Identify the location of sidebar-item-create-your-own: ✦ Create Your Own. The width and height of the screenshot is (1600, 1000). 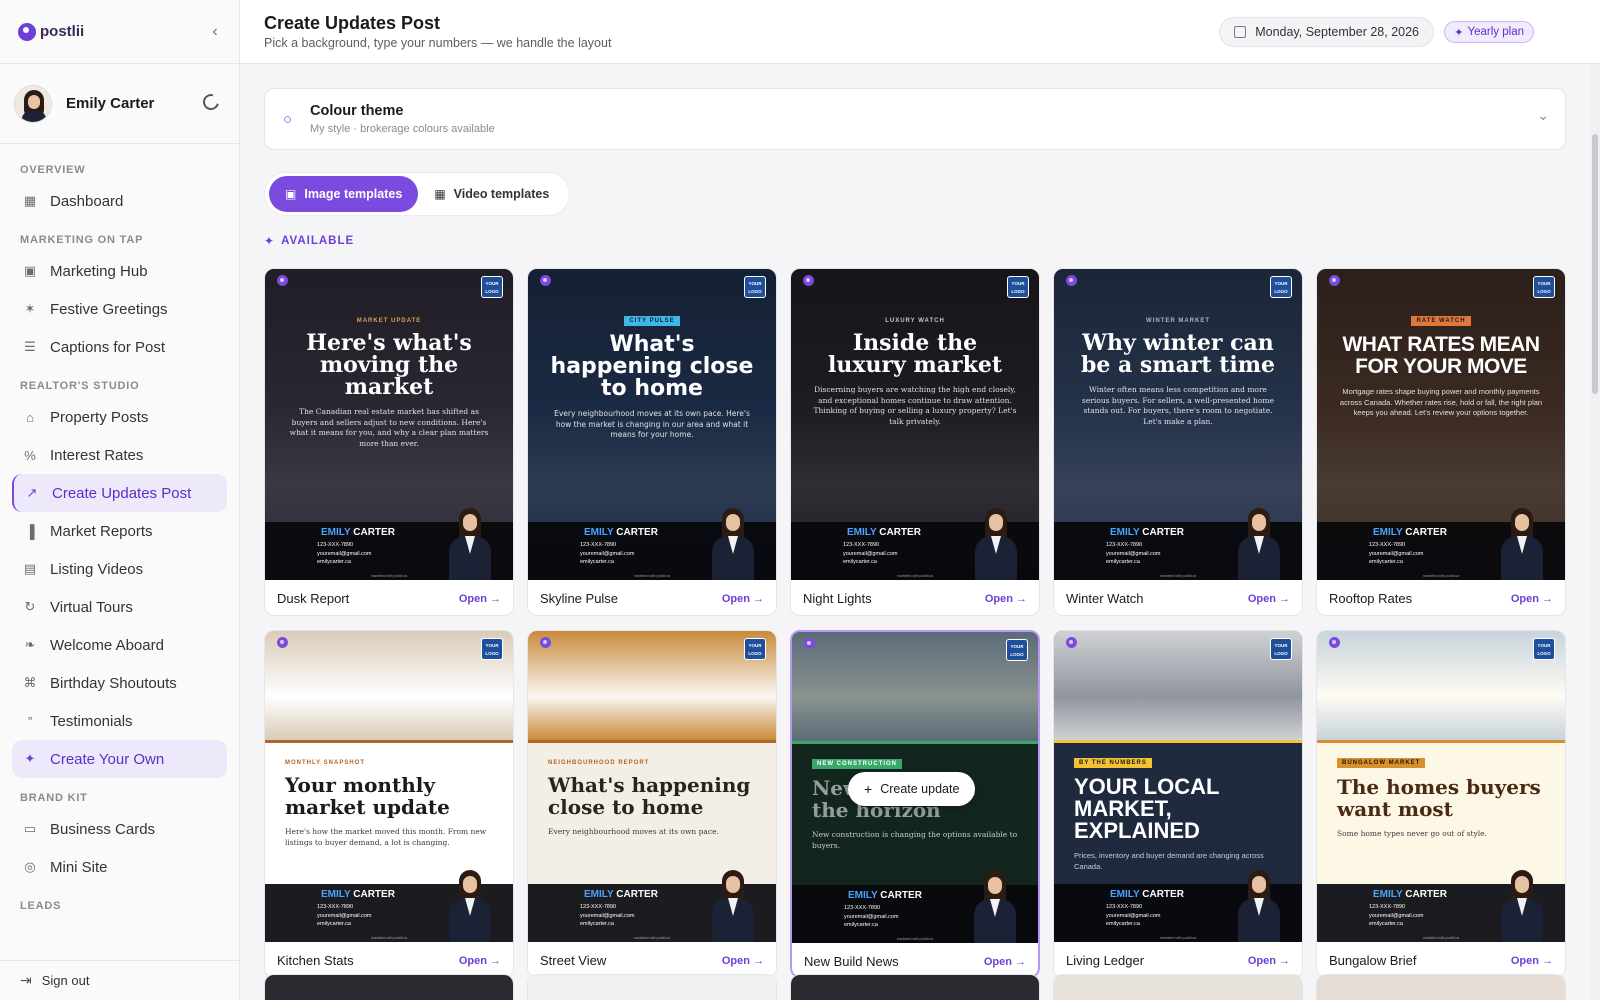
(119, 759).